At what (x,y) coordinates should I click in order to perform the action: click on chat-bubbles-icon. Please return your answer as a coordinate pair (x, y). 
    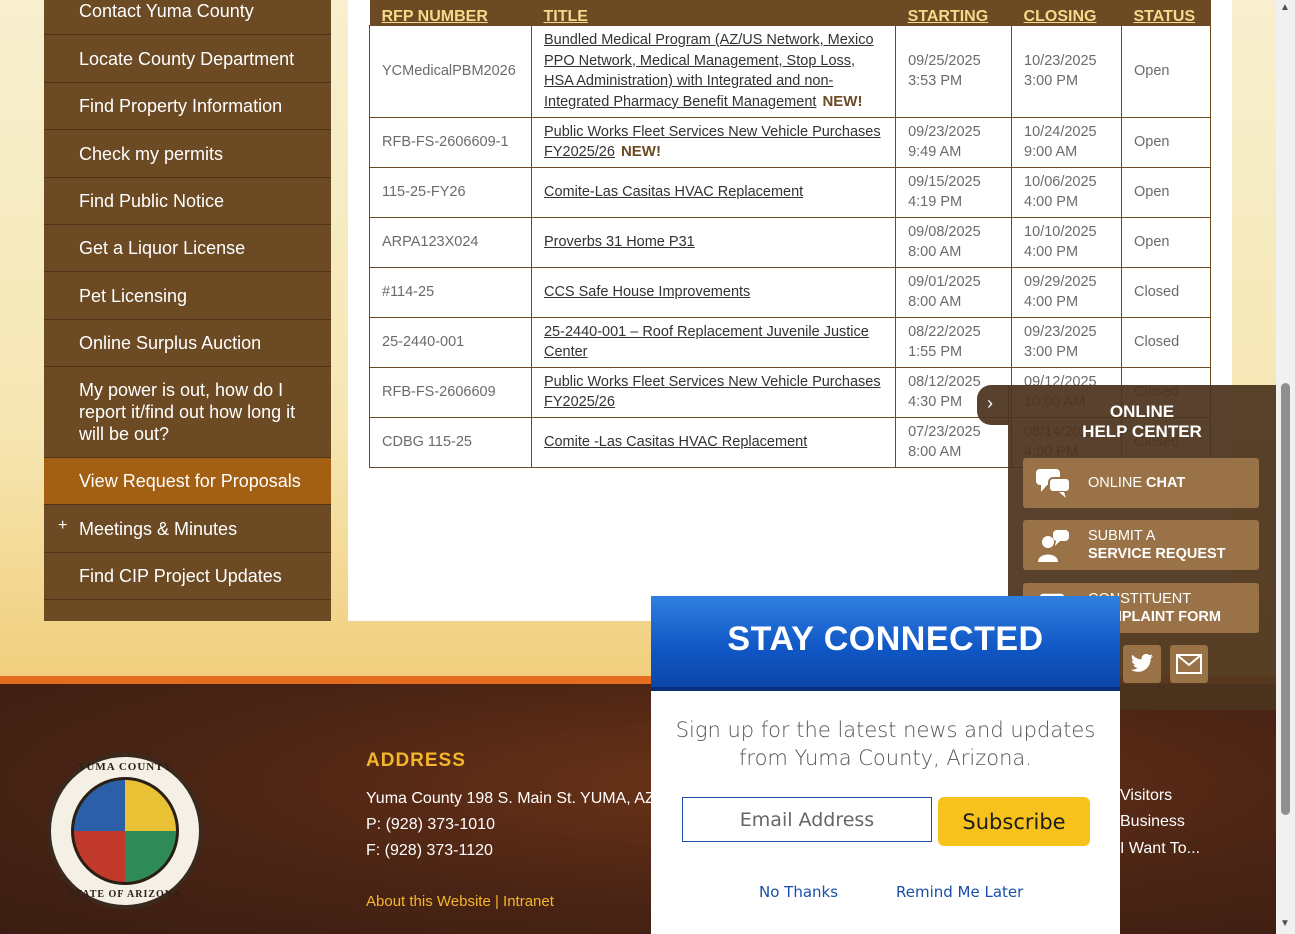
    Looking at the image, I should click on (1053, 483).